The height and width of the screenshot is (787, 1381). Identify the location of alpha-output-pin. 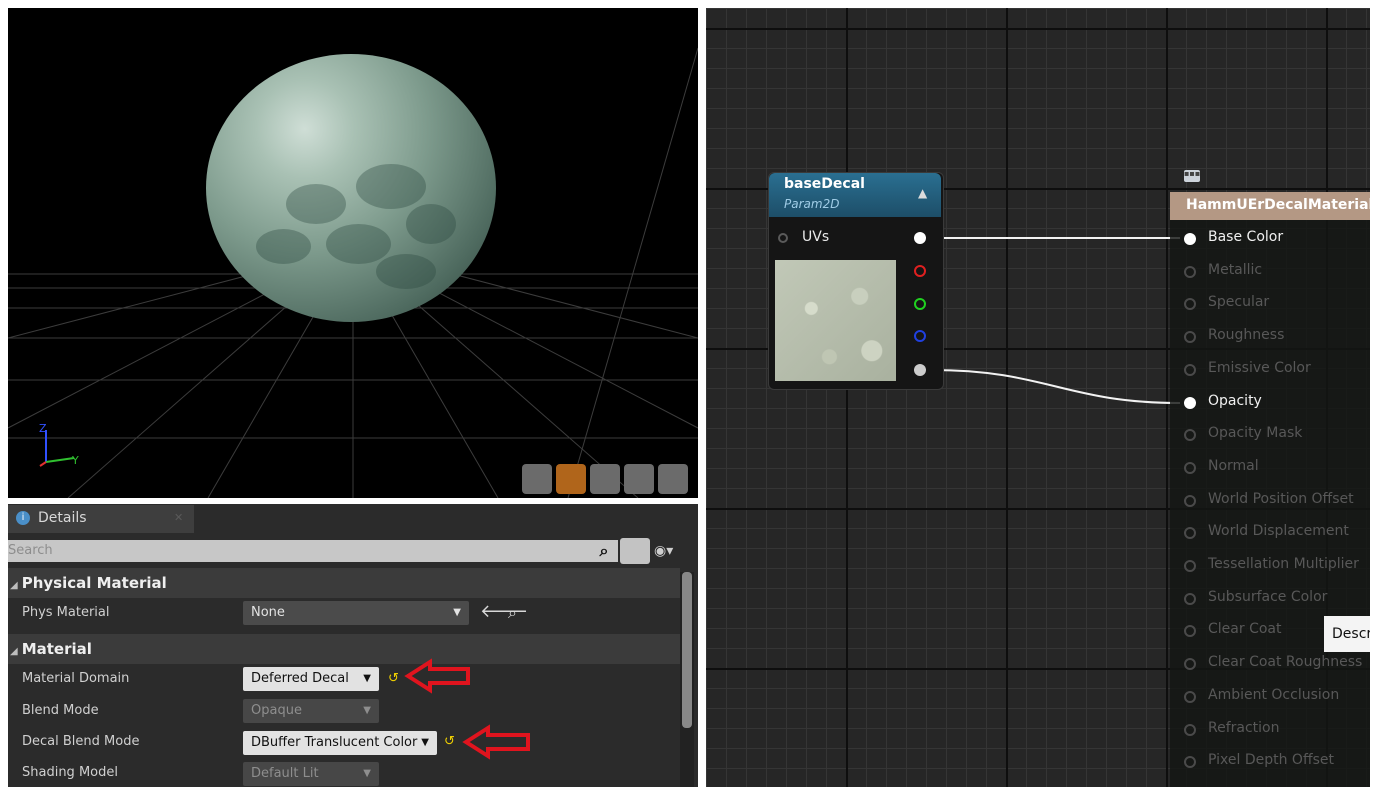
(920, 370).